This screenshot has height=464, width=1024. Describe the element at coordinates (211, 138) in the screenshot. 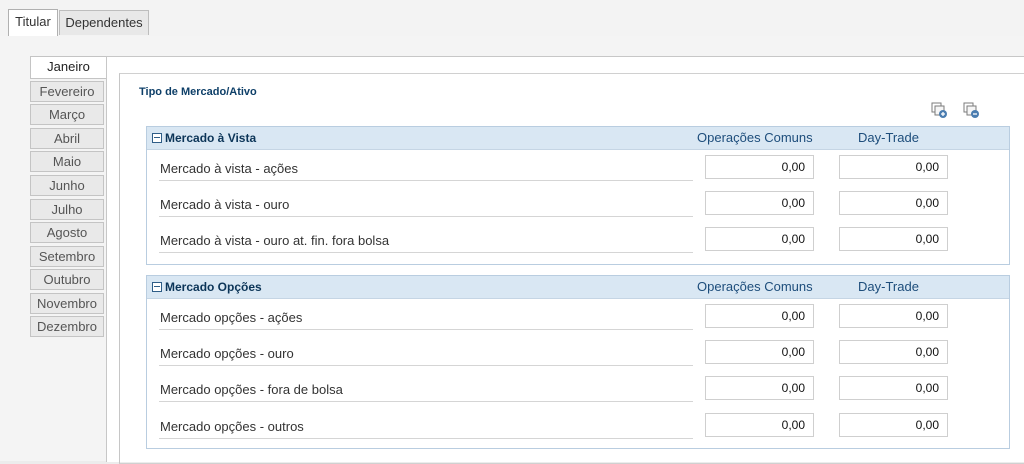

I see `section-title: Mercado à Vista` at that location.